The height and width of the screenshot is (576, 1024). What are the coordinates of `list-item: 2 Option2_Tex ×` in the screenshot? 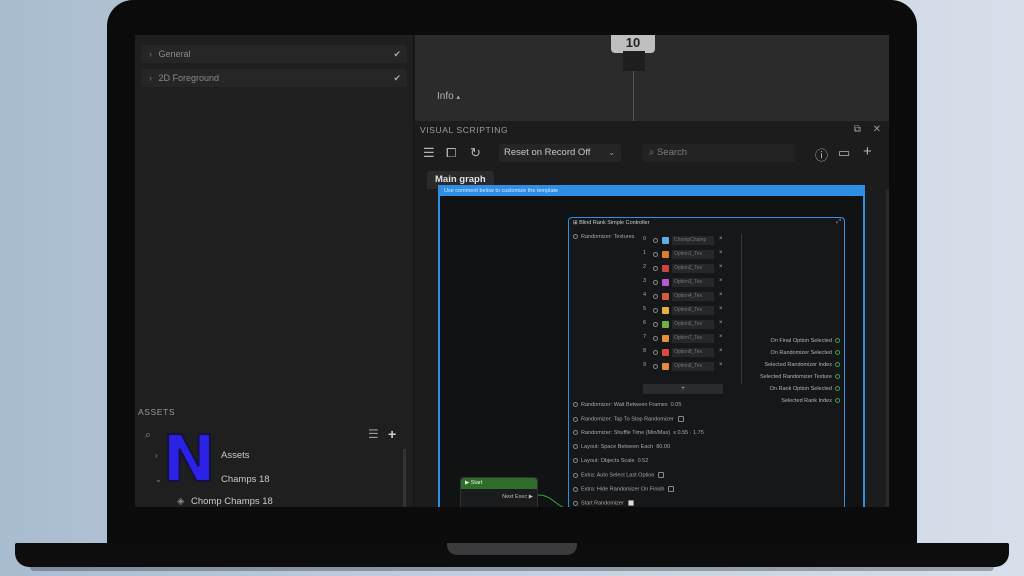 It's located at (686, 269).